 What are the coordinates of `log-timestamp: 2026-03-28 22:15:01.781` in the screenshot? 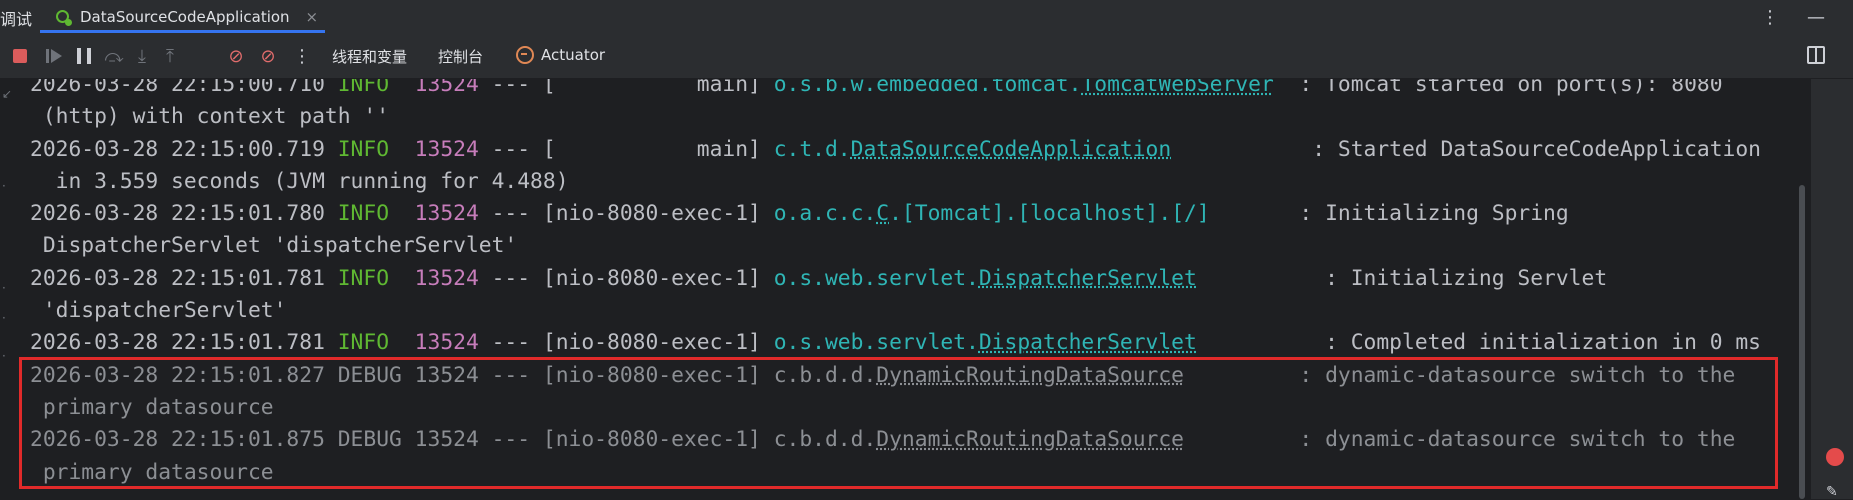 It's located at (177, 278).